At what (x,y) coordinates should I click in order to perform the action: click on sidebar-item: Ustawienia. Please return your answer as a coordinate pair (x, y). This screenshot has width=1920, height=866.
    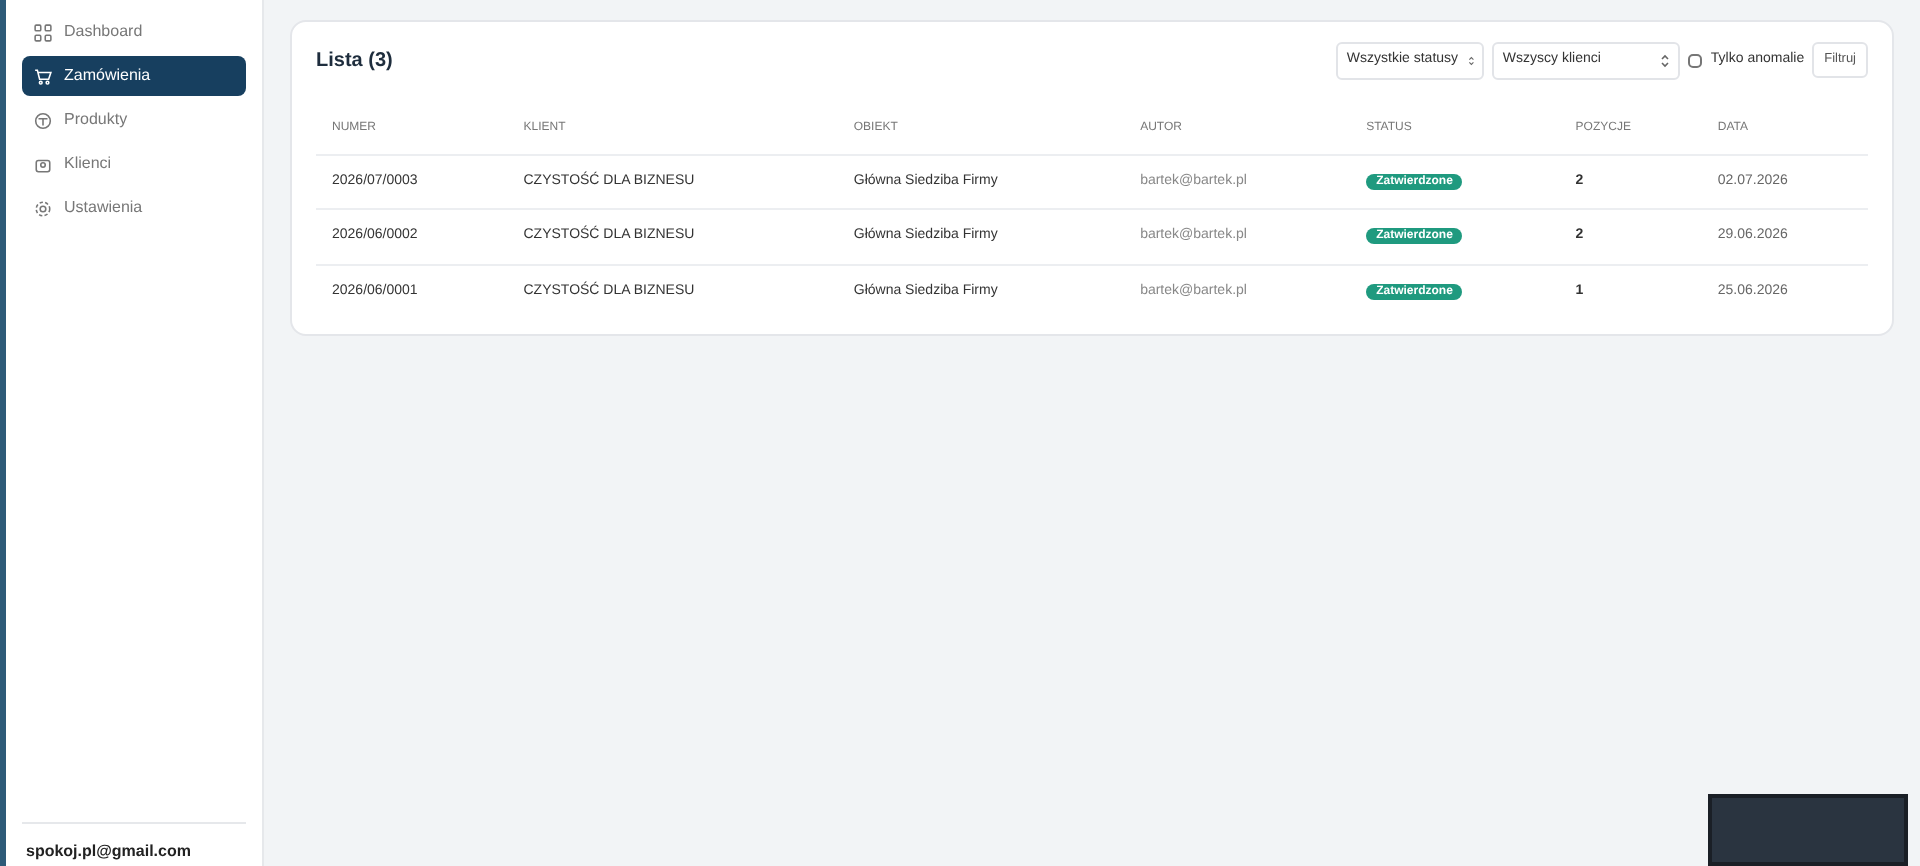
    Looking at the image, I should click on (134, 208).